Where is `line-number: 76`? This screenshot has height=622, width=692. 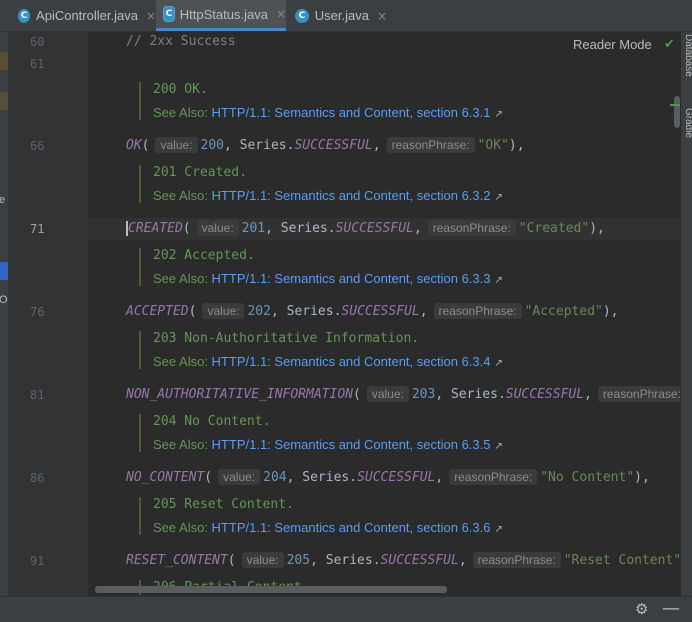 line-number: 76 is located at coordinates (37, 312).